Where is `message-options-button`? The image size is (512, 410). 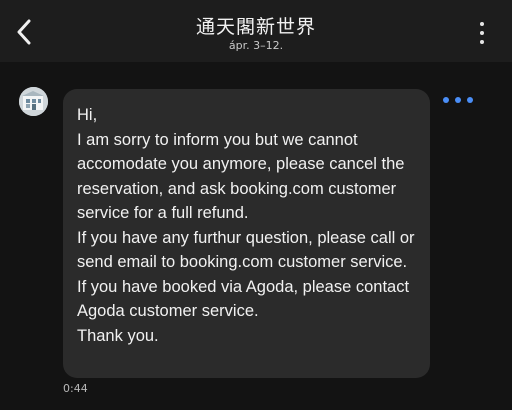
message-options-button is located at coordinates (458, 100).